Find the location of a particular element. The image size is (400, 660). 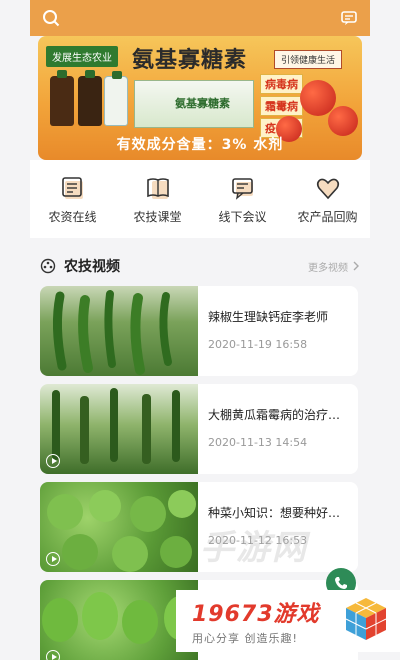

tomato-image is located at coordinates (343, 121).